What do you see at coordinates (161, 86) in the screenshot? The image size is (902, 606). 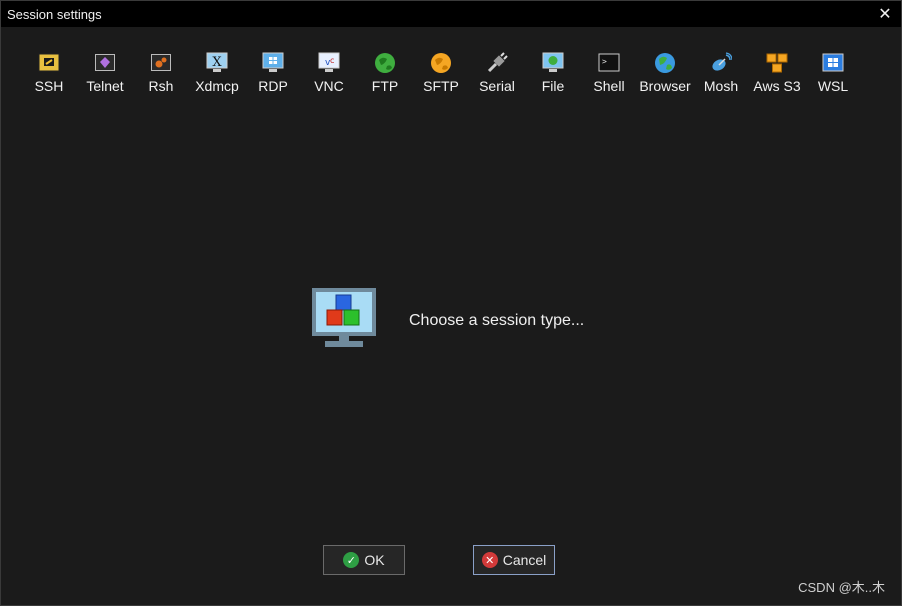 I see `session-type-label: Rsh` at bounding box center [161, 86].